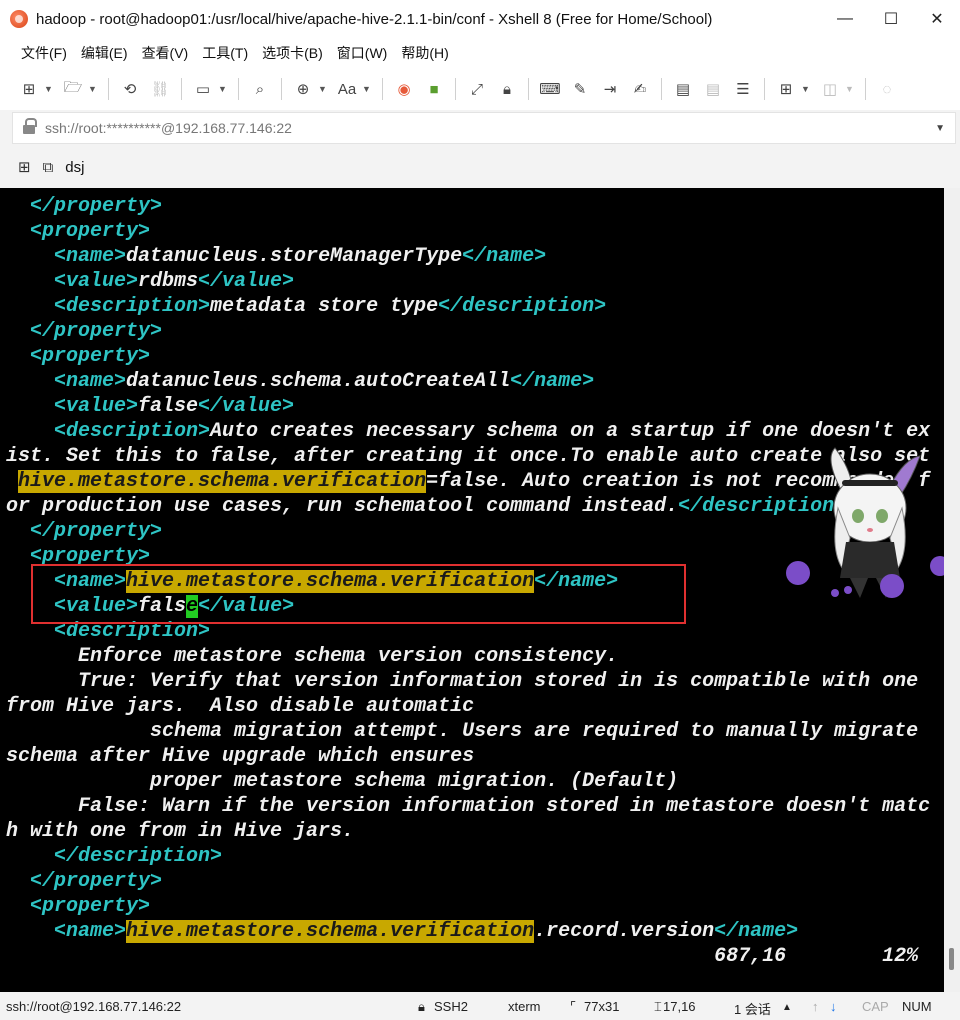 The width and height of the screenshot is (960, 1020). What do you see at coordinates (752, 1008) in the screenshot?
I see `status-sessions: 1 会话` at bounding box center [752, 1008].